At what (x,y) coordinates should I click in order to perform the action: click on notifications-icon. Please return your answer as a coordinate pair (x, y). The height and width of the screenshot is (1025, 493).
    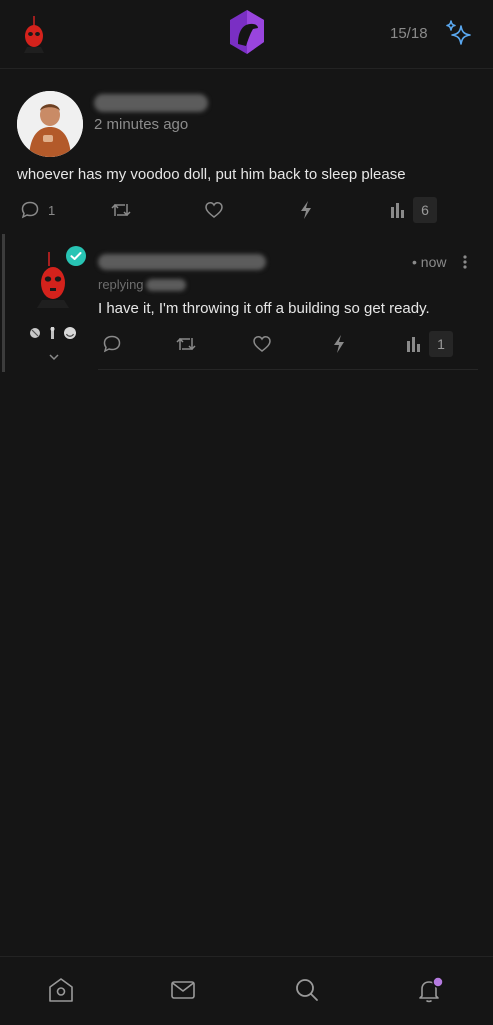
    Looking at the image, I should click on (429, 990).